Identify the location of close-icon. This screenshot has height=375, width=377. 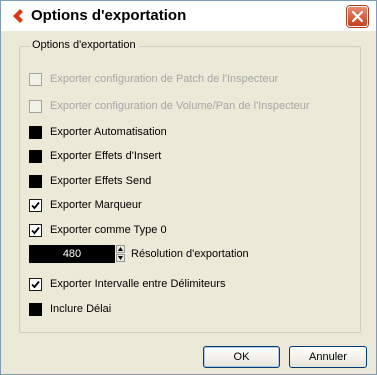
(357, 16).